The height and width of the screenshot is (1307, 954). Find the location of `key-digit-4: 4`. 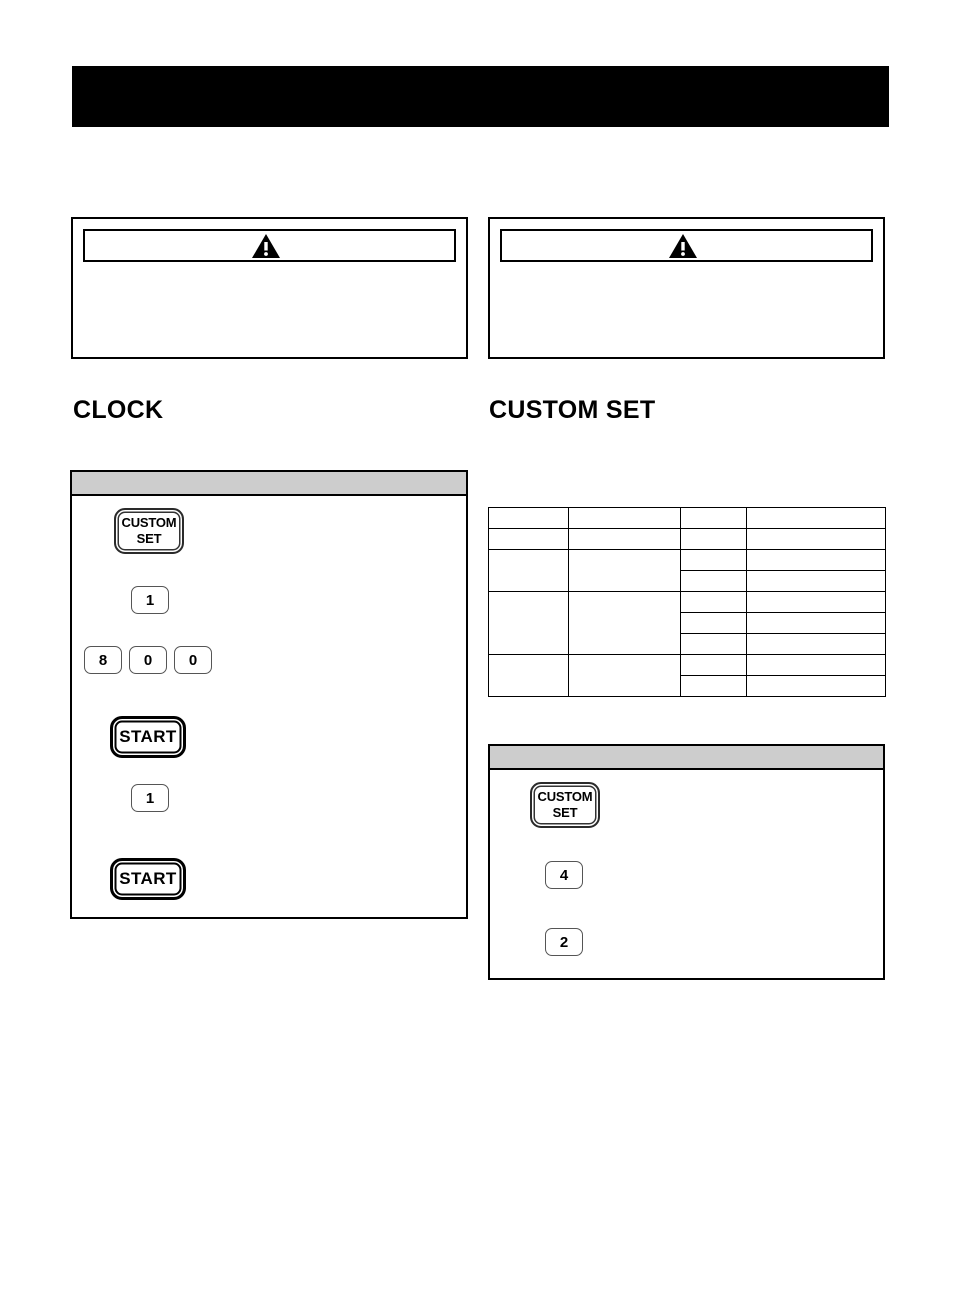

key-digit-4: 4 is located at coordinates (564, 875).